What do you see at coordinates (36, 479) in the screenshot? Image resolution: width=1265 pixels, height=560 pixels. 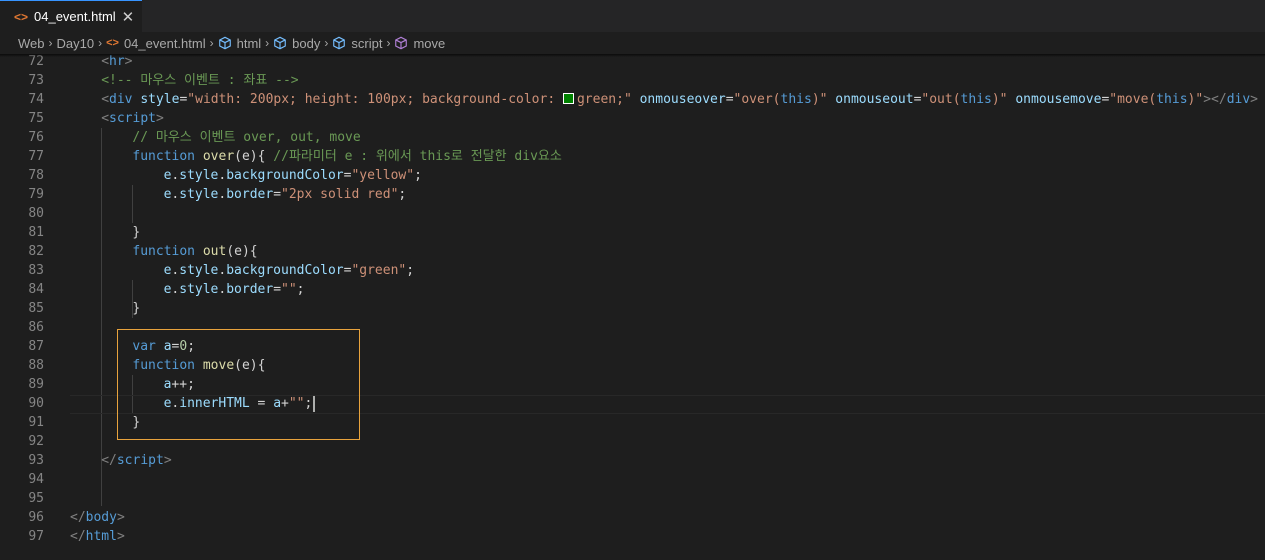 I see `line-number: 94` at bounding box center [36, 479].